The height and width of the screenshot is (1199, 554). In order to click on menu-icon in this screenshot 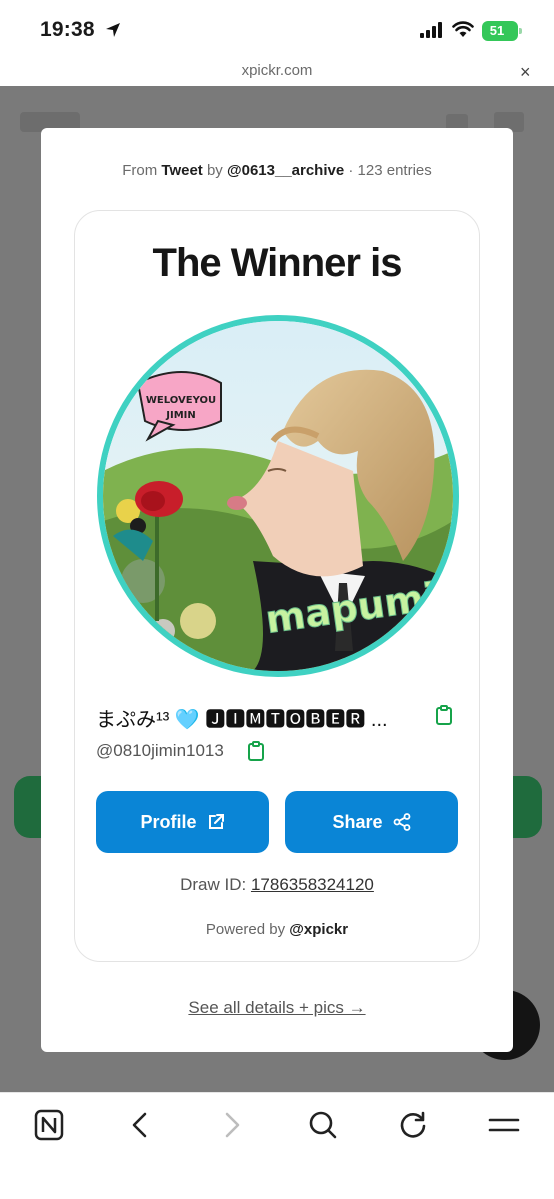, I will do `click(504, 1125)`.